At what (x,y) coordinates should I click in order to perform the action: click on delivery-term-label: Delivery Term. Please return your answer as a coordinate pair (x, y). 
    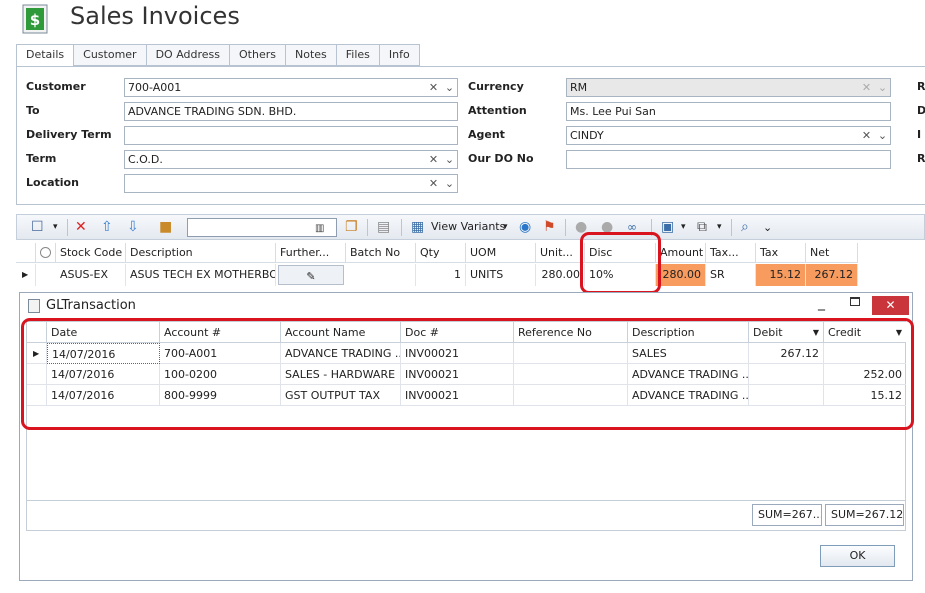
    Looking at the image, I should click on (69, 134).